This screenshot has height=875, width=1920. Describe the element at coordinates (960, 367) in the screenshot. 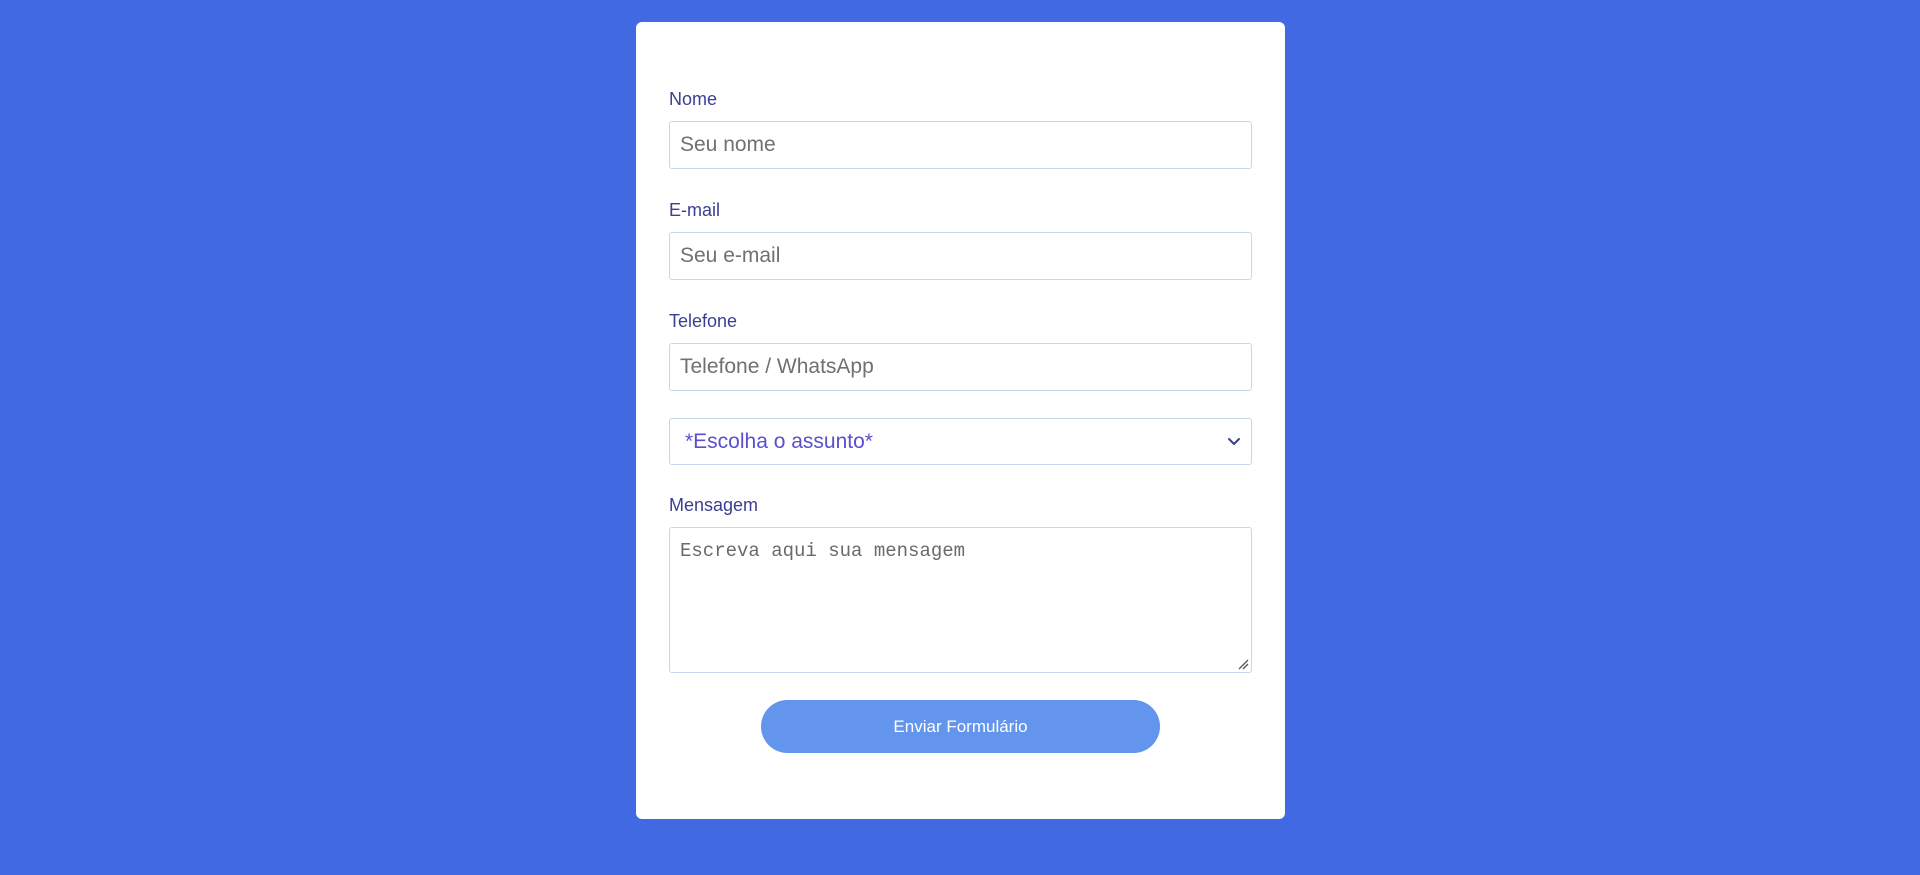

I see `phone-input` at that location.